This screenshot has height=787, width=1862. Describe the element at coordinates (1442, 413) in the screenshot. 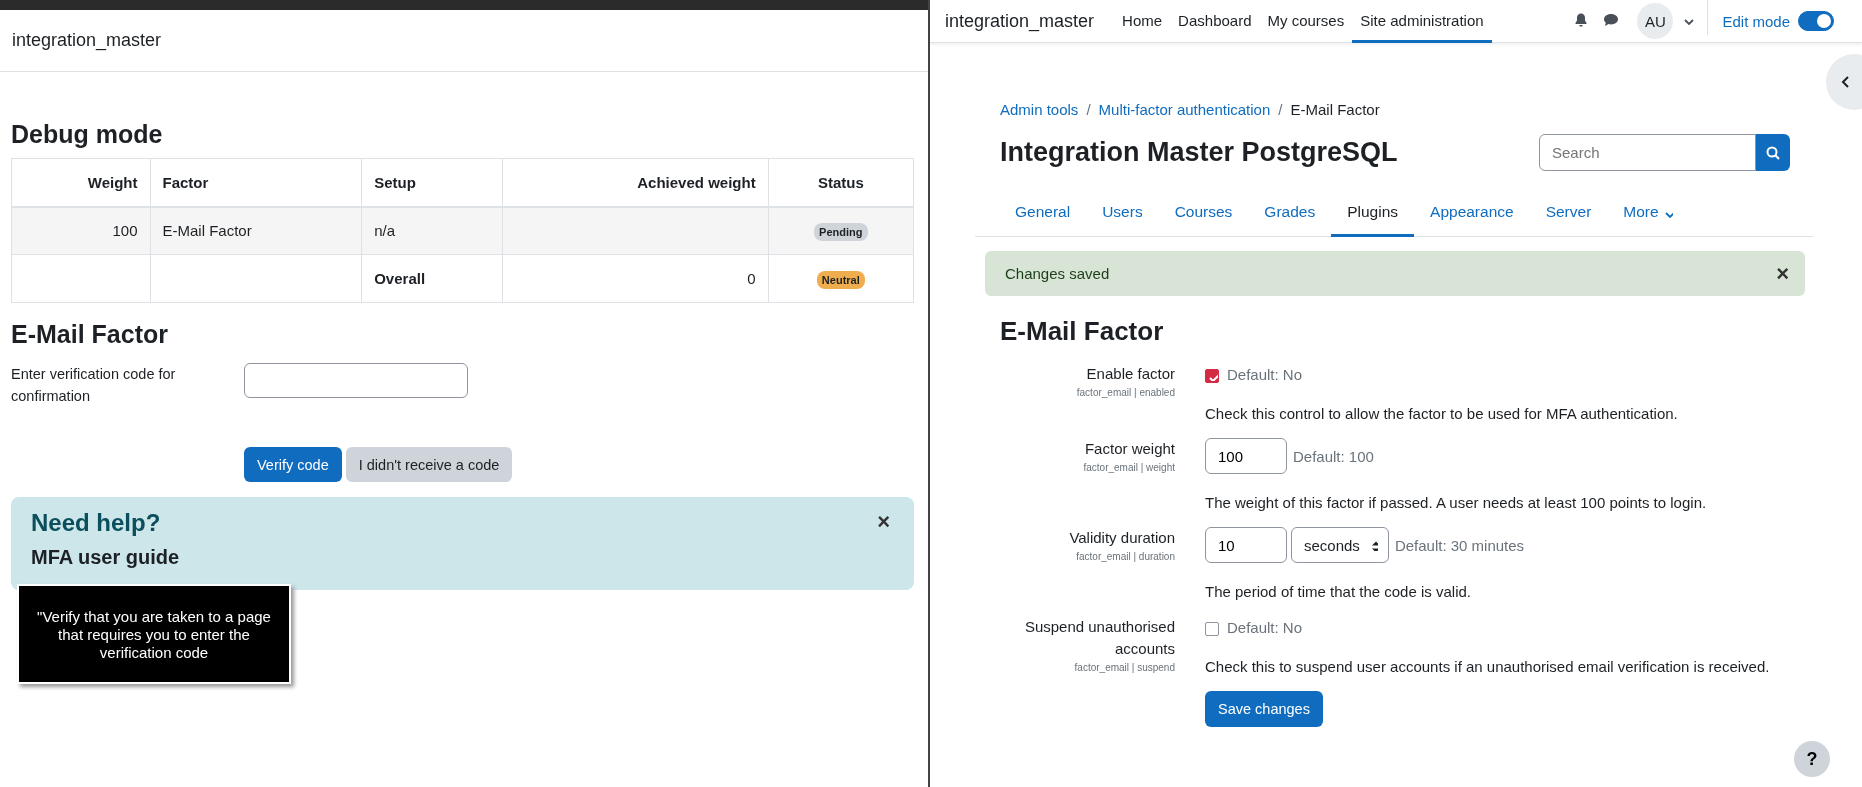

I see `setting-description: Check this control to allow the factor to be used for MFA authentication.` at that location.